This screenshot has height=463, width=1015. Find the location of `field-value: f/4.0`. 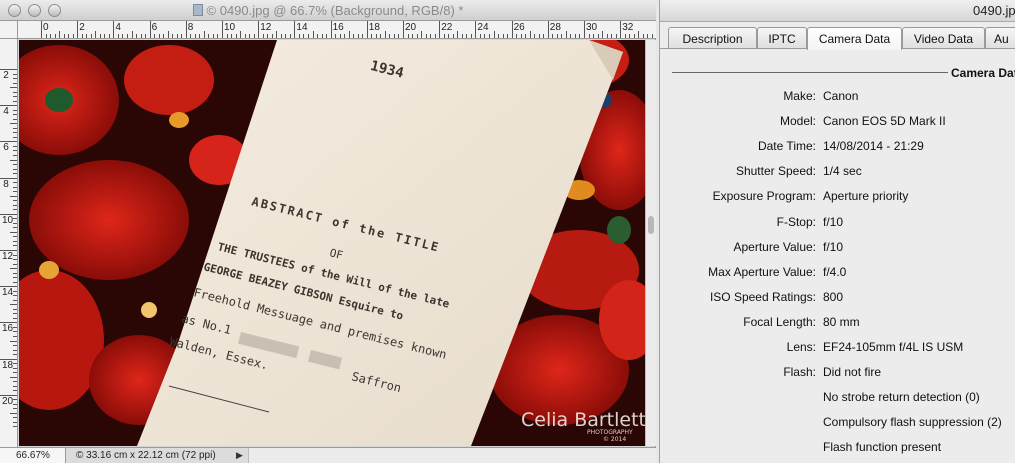

field-value: f/4.0 is located at coordinates (834, 272).